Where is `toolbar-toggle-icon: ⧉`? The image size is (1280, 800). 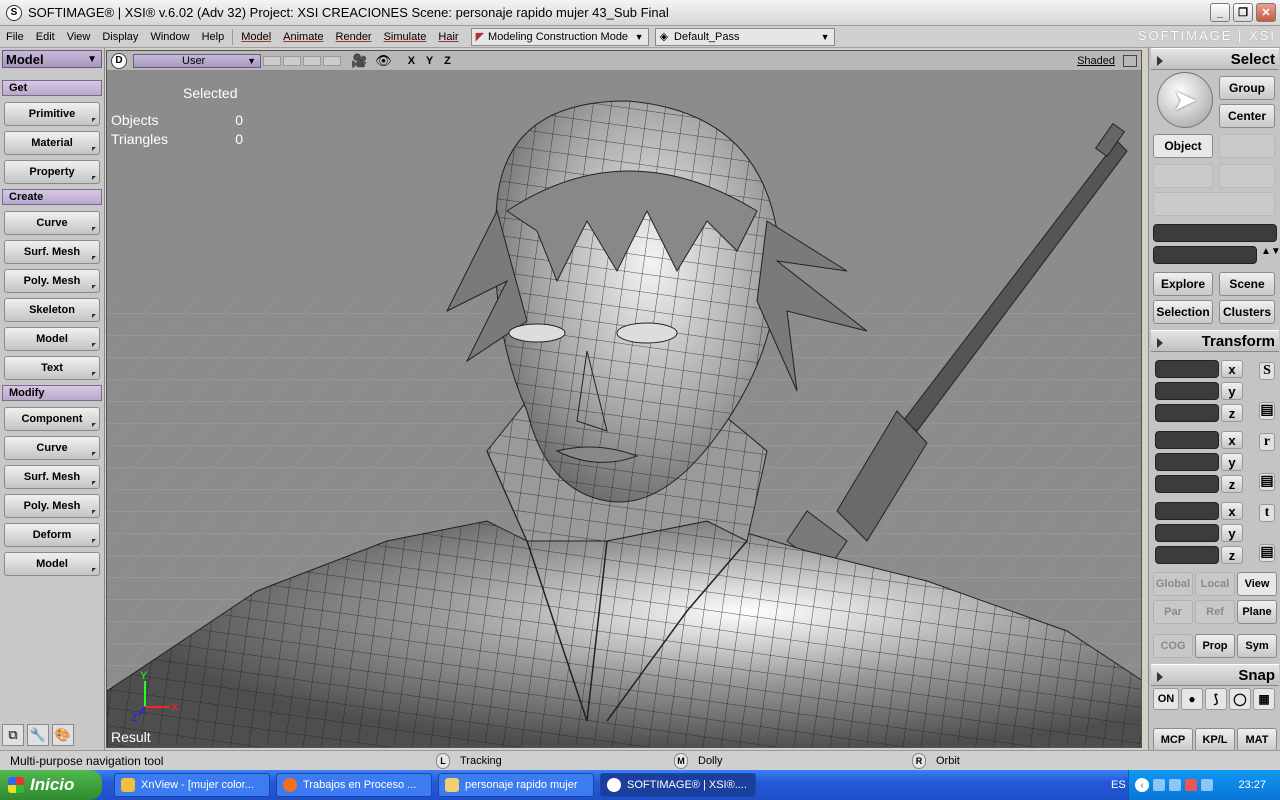
toolbar-toggle-icon: ⧉ is located at coordinates (13, 735).